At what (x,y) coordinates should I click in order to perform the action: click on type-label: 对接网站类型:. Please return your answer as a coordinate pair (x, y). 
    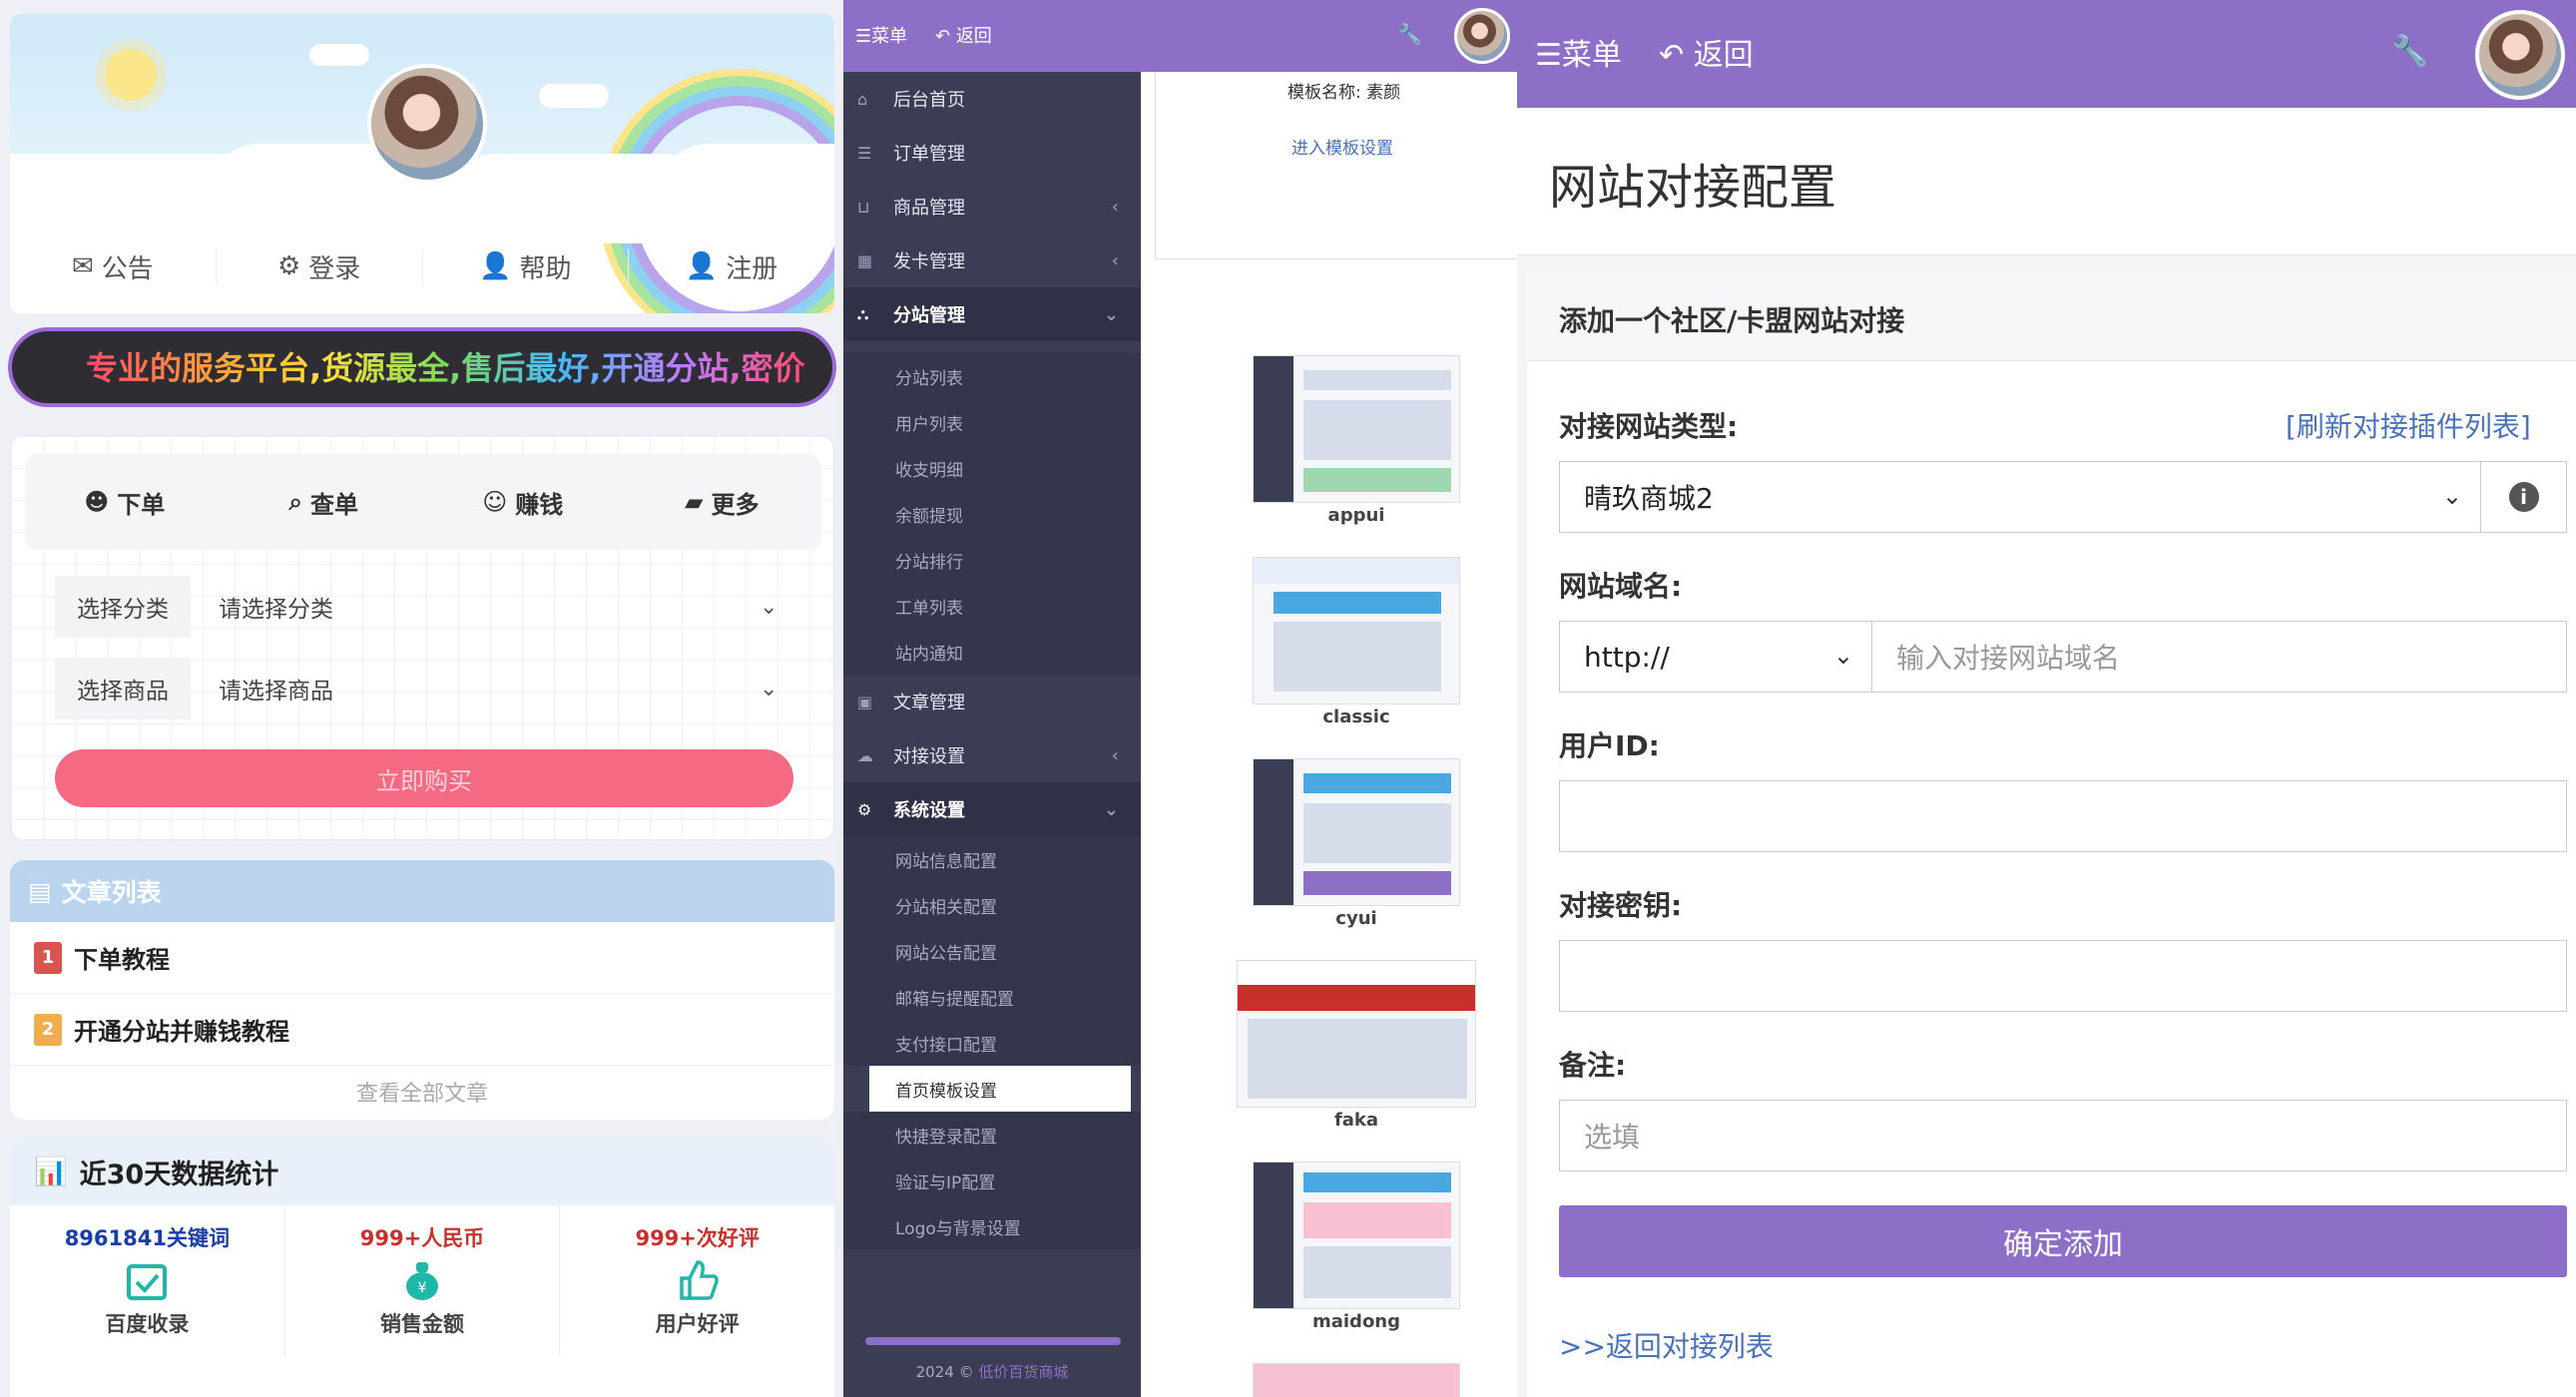
    Looking at the image, I should click on (1649, 427).